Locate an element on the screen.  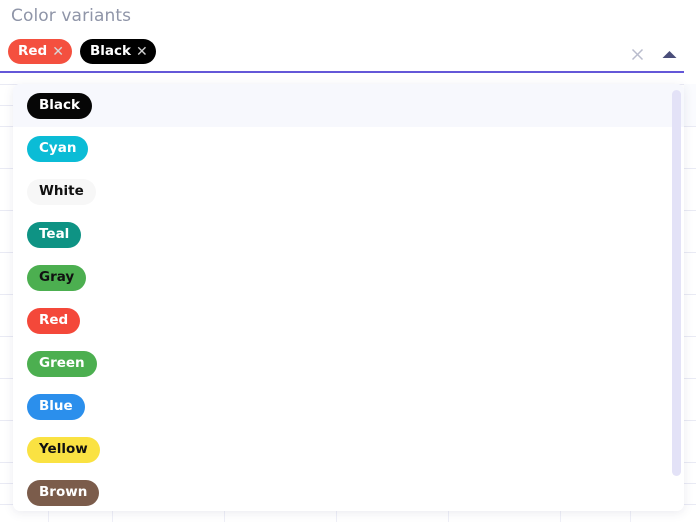
selected-chips: Red ✕ Black ✕ is located at coordinates (82, 51).